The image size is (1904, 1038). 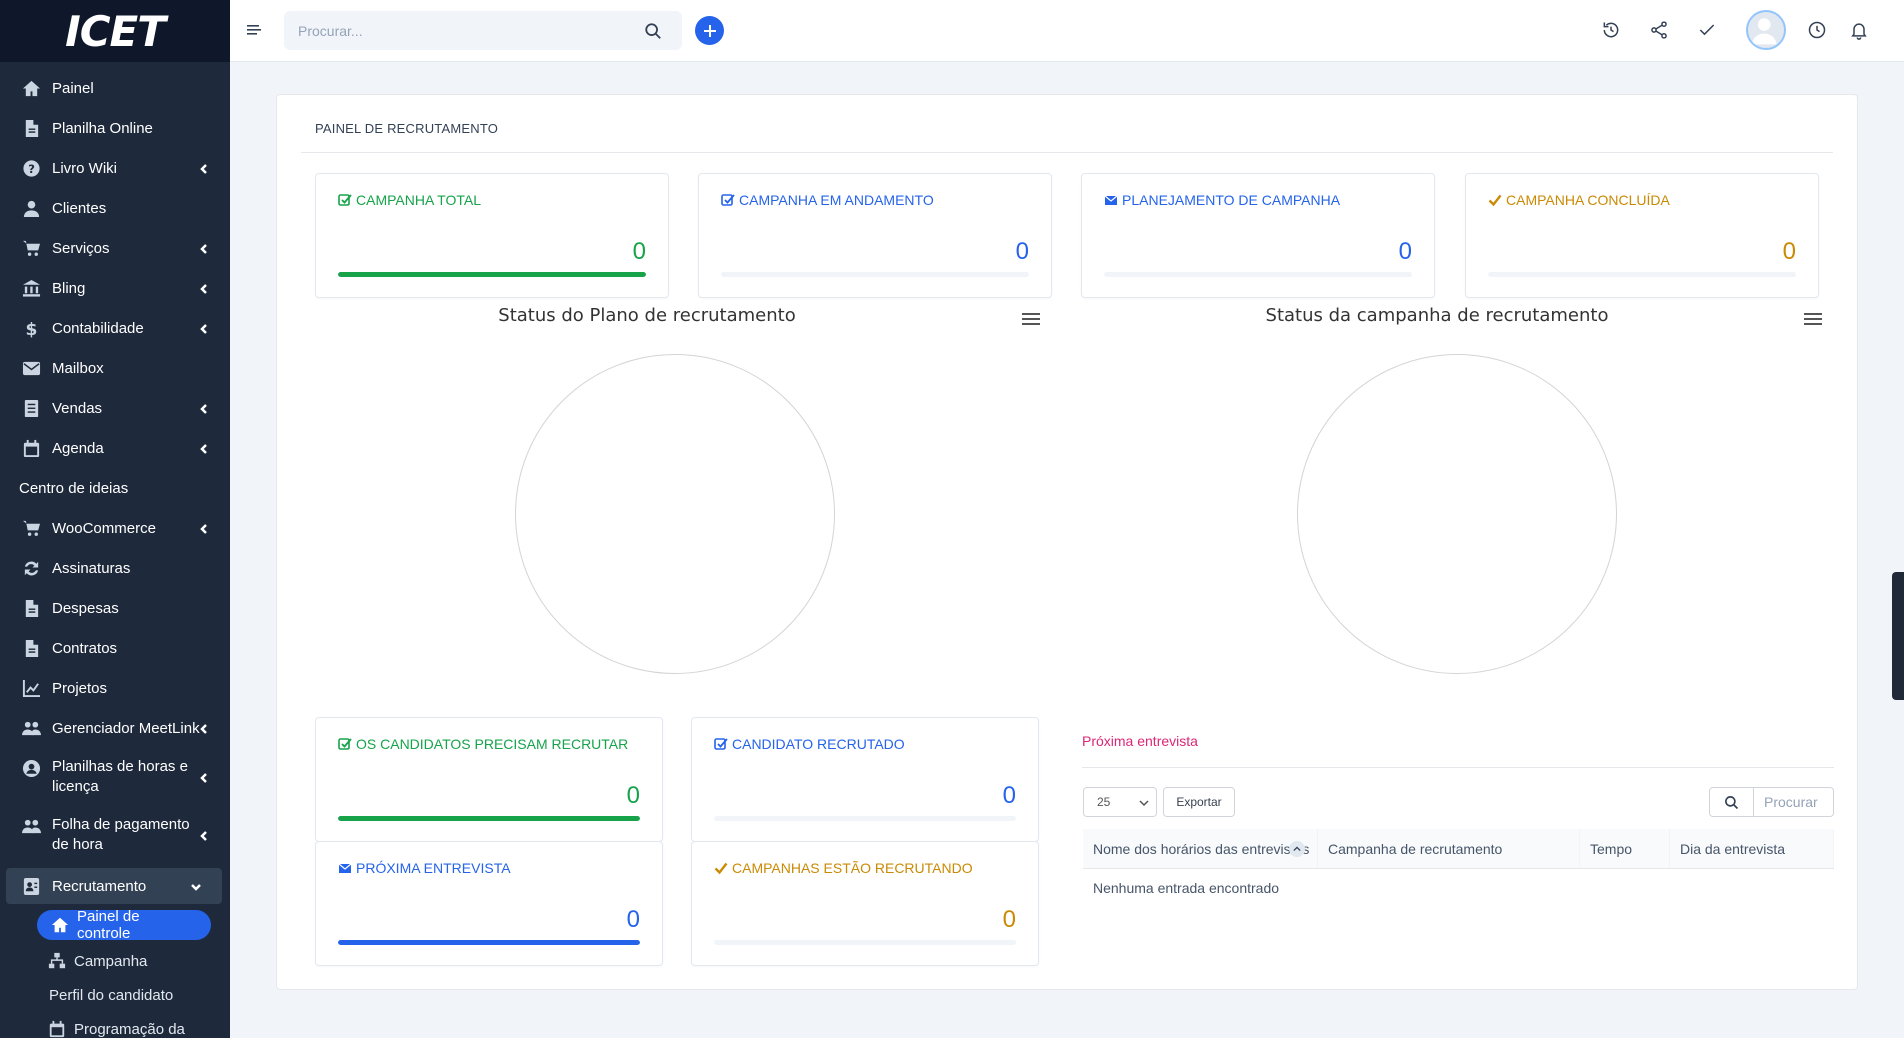 I want to click on table-search-input: Procurar, so click(x=1794, y=802).